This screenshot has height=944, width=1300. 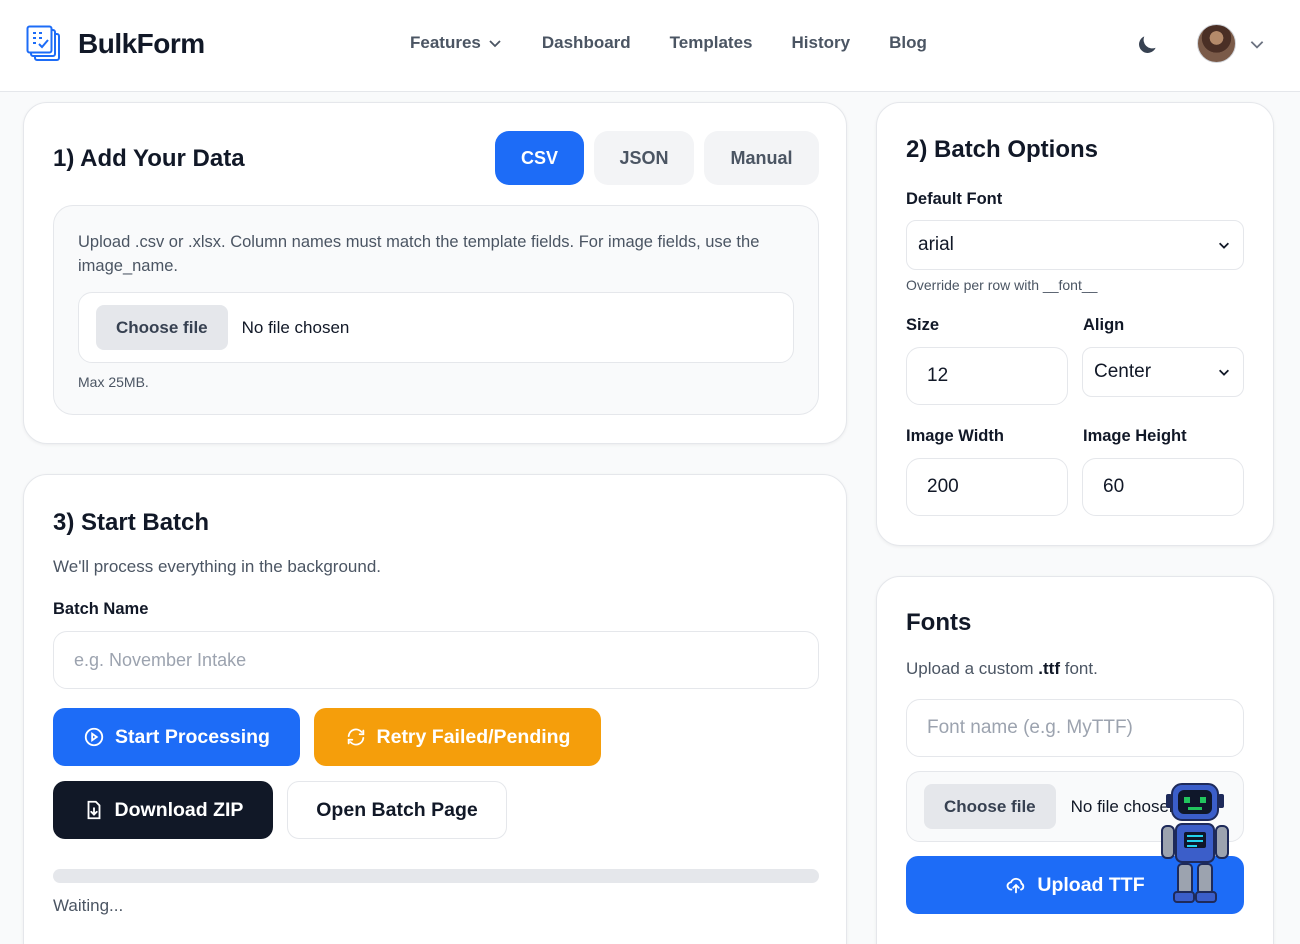 I want to click on tab-json: JSON, so click(x=644, y=158).